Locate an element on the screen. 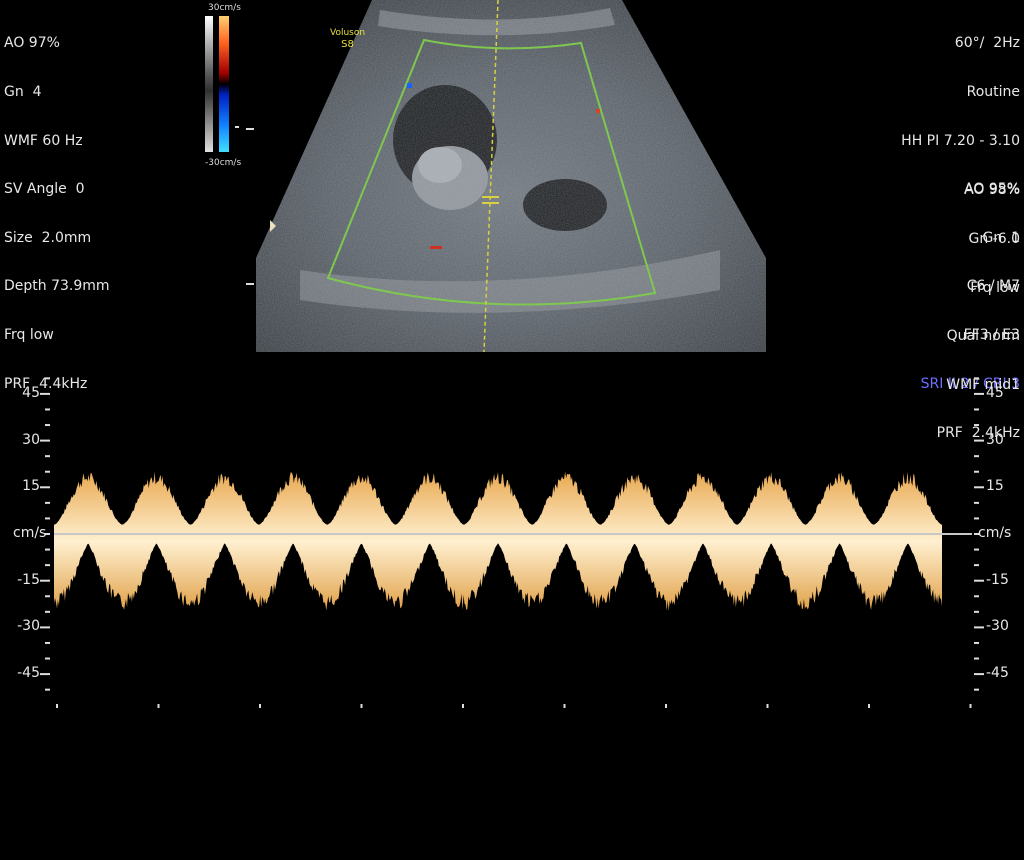 This screenshot has height=860, width=1024. wordmark: Voluson S8 is located at coordinates (348, 39).